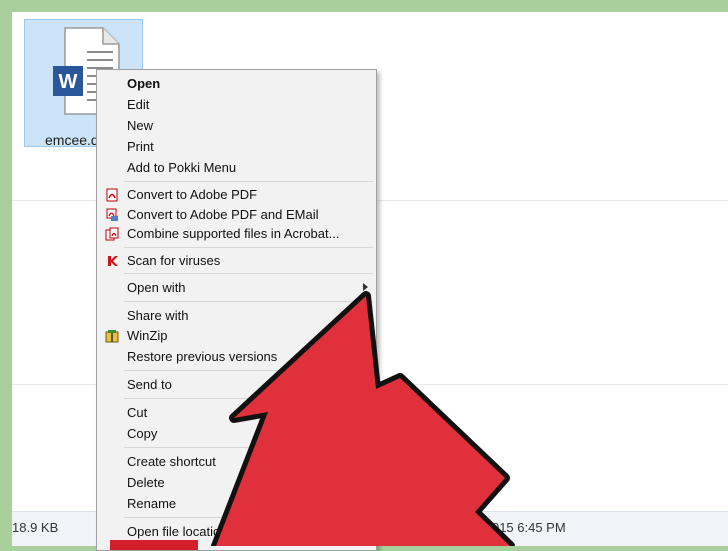 This screenshot has width=728, height=551. What do you see at coordinates (173, 260) in the screenshot?
I see `menu-item-scan-viruses: Scan for viruses` at bounding box center [173, 260].